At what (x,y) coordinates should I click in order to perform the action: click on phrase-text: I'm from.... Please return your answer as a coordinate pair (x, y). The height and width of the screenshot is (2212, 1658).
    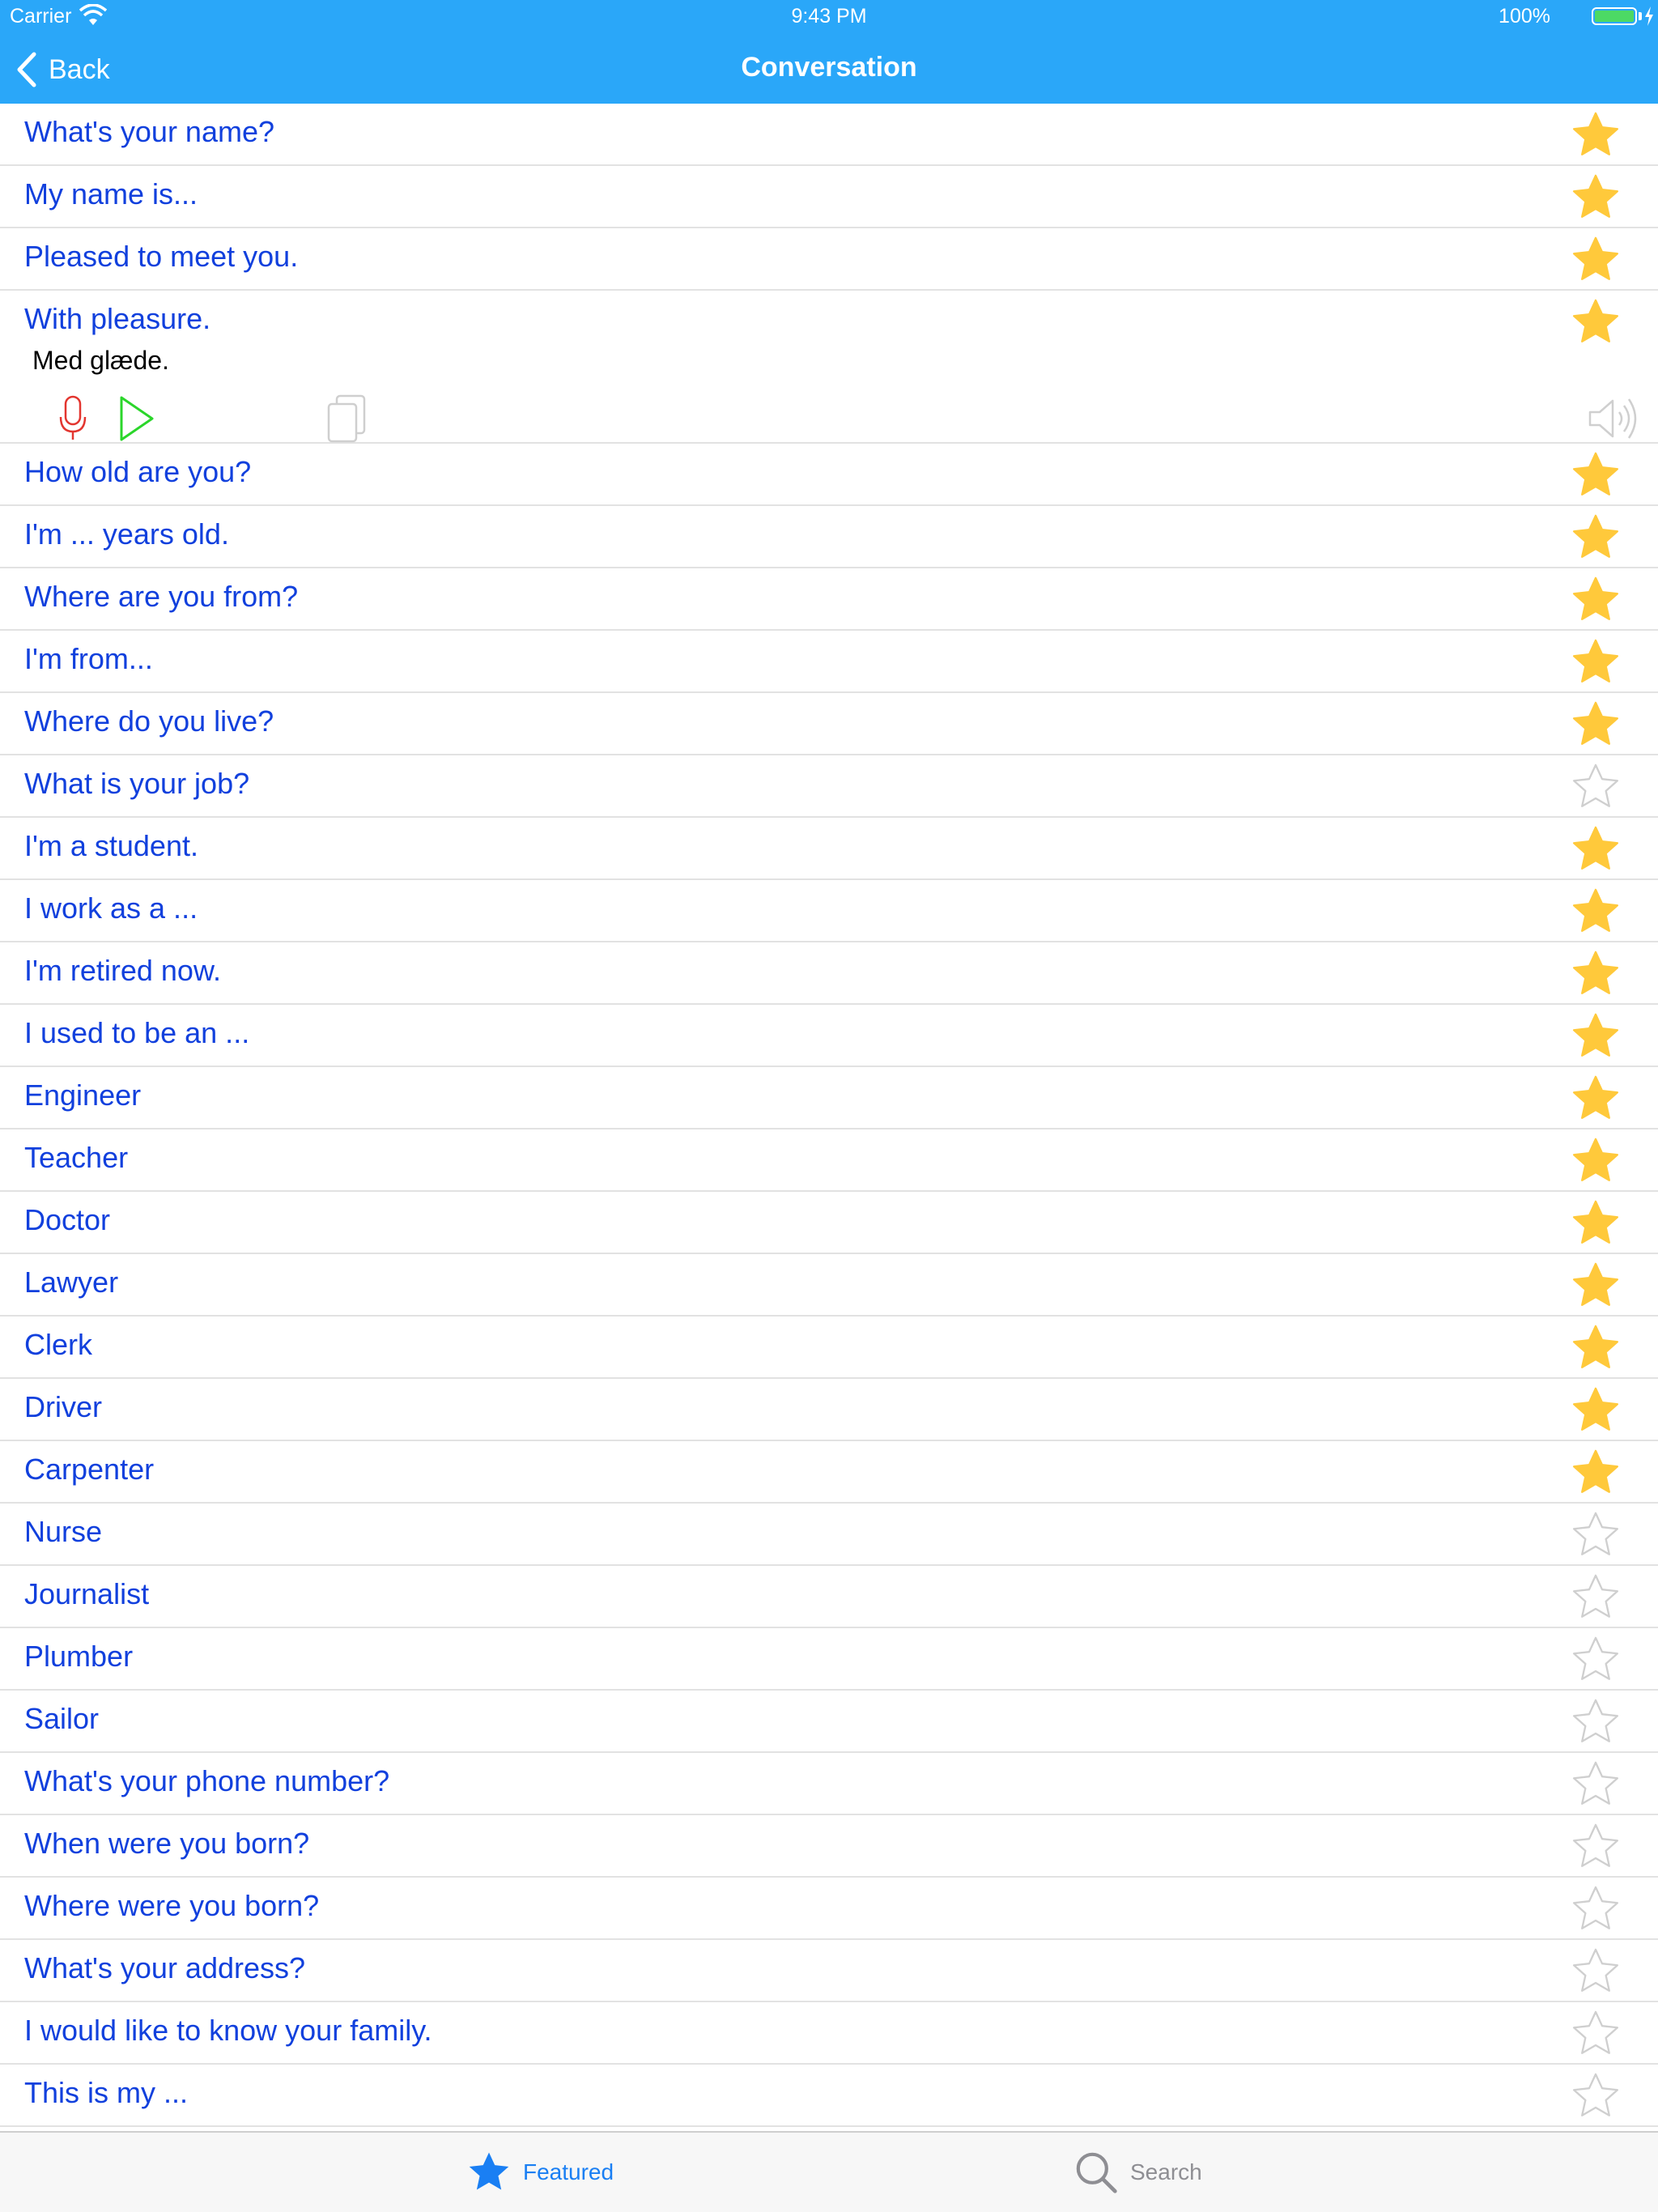
    Looking at the image, I should click on (88, 659).